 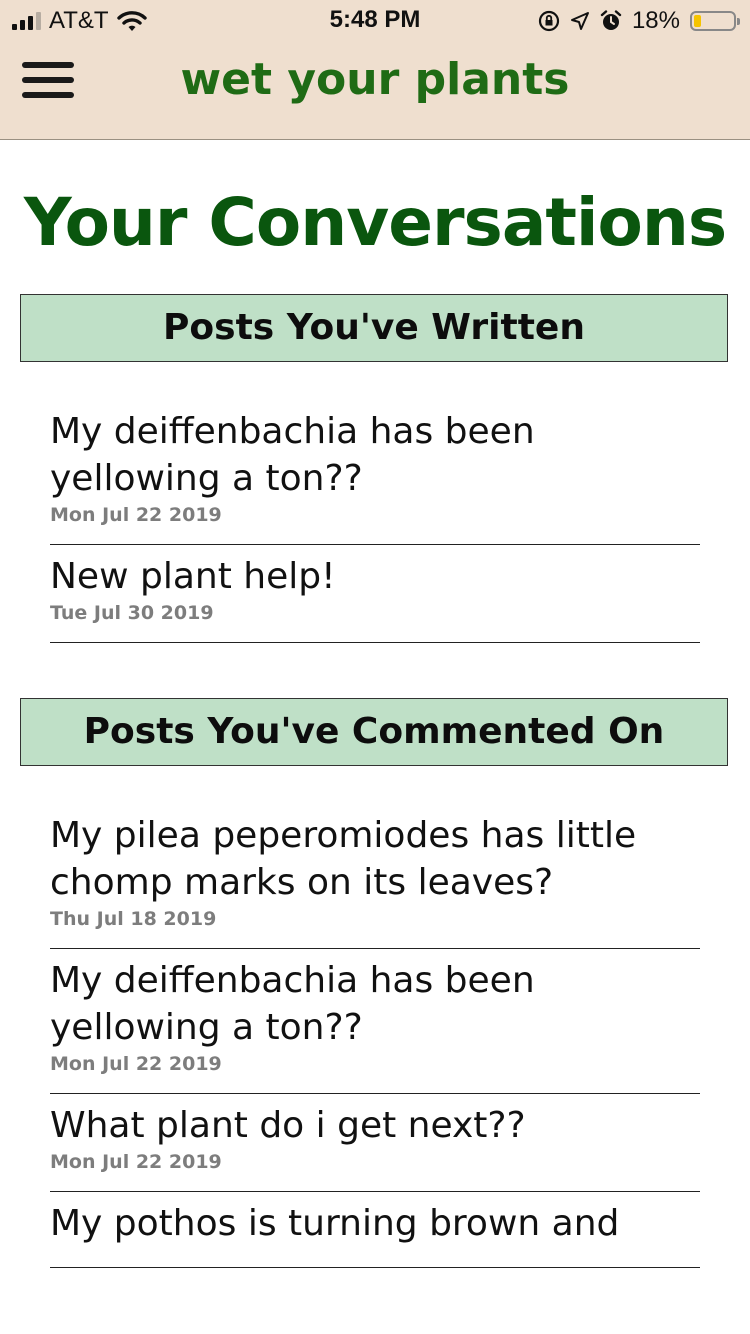 What do you see at coordinates (375, 20) in the screenshot?
I see `status-bar: AT&T 5:48 PM 18%` at bounding box center [375, 20].